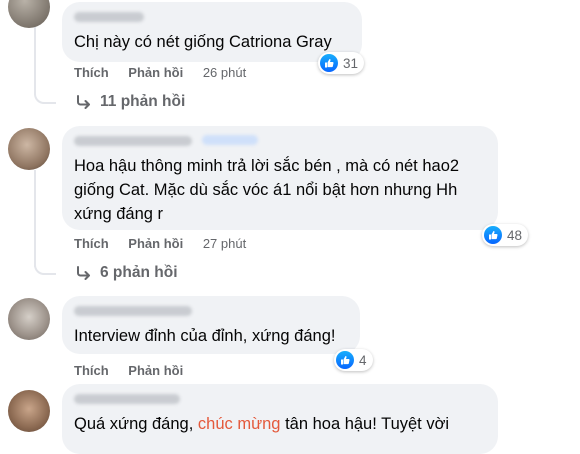 The image size is (580, 454). I want to click on comment-actions: Thích Phản hồi, so click(136, 370).